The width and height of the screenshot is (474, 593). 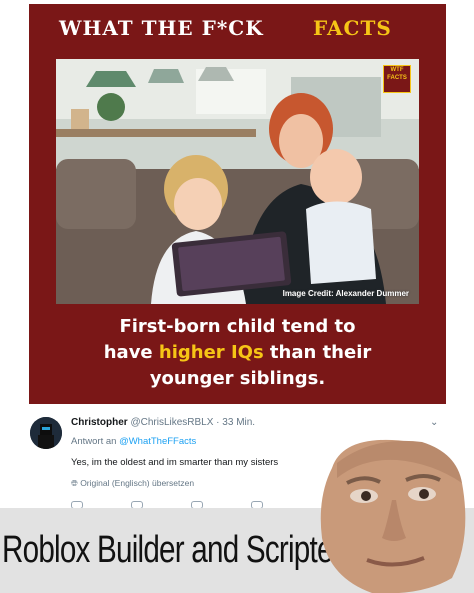 I want to click on reply-to-link: @WhatTheFFacts, so click(x=157, y=441).